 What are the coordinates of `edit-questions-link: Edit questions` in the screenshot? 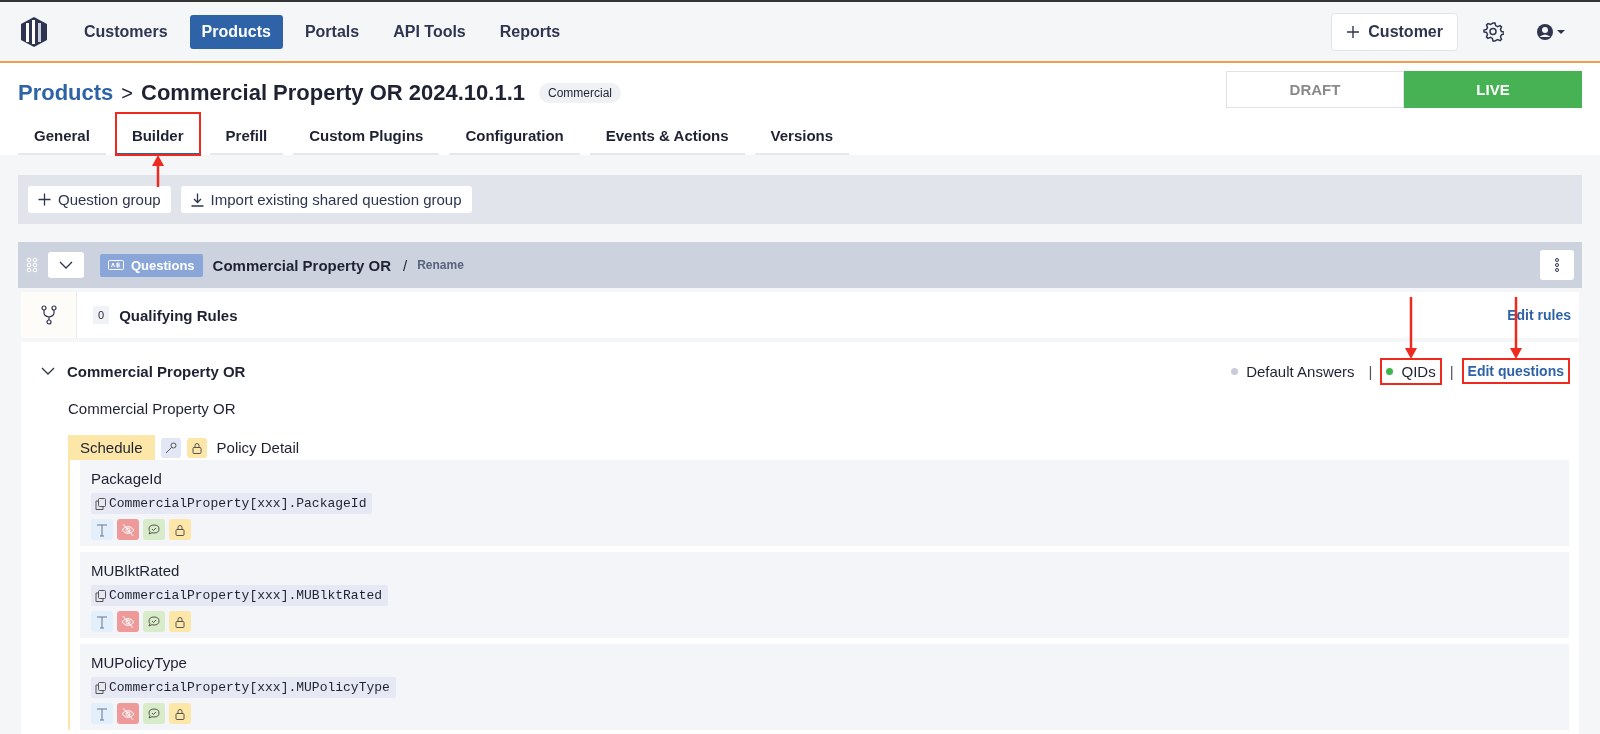 It's located at (1515, 371).